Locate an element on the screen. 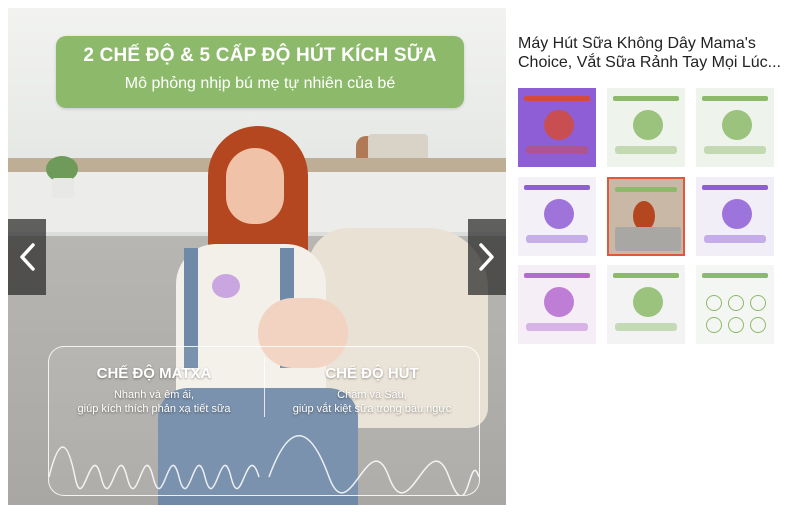 This screenshot has width=800, height=515. next-image-button is located at coordinates (487, 257).